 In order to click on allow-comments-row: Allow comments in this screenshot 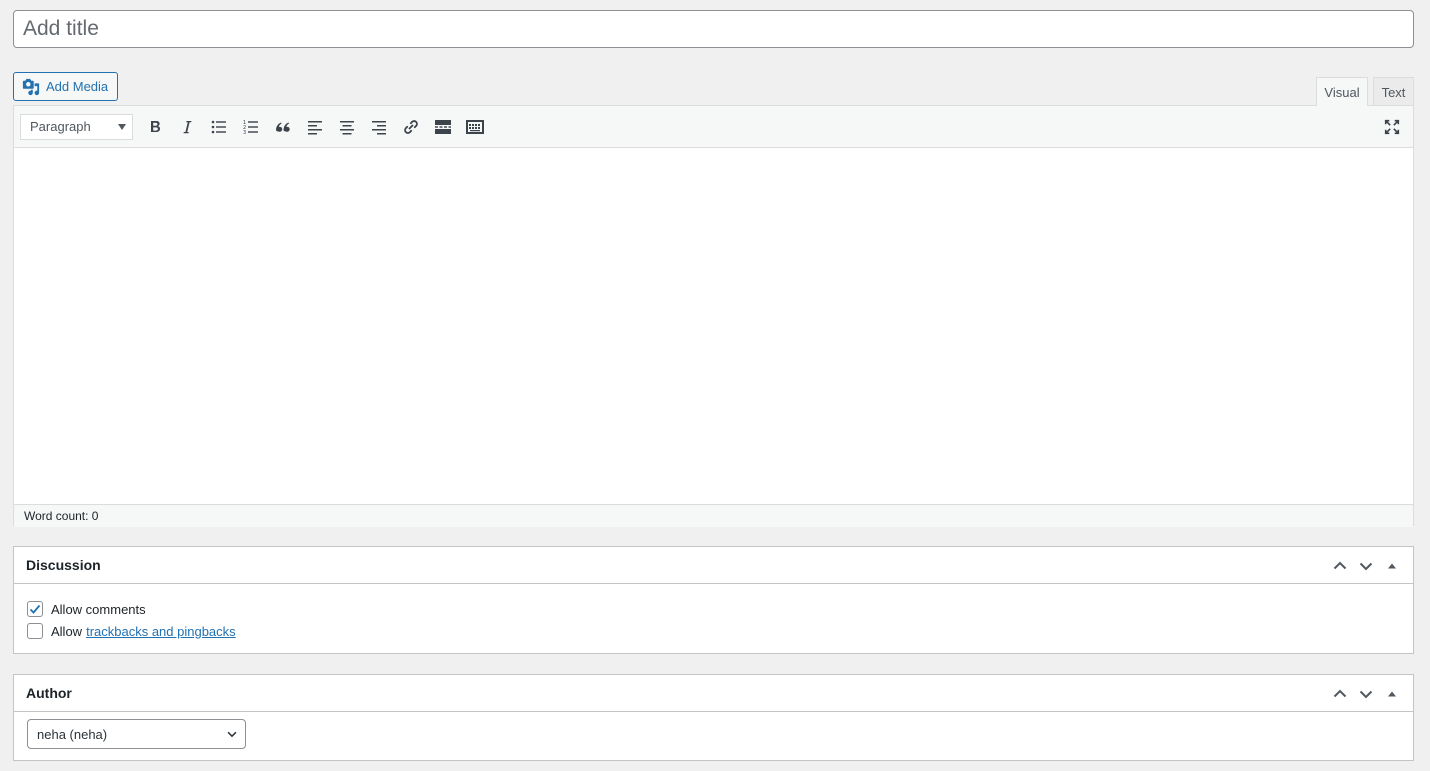, I will do `click(713, 609)`.